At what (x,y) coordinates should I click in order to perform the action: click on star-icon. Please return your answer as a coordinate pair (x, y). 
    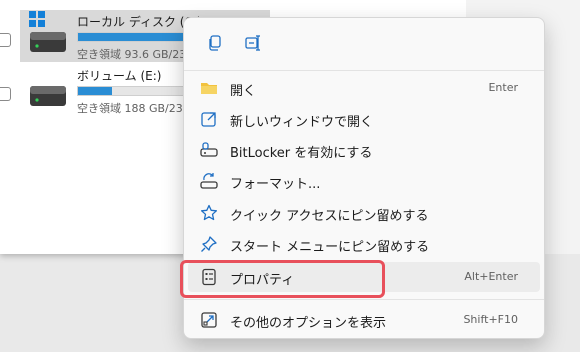
    Looking at the image, I should click on (209, 212).